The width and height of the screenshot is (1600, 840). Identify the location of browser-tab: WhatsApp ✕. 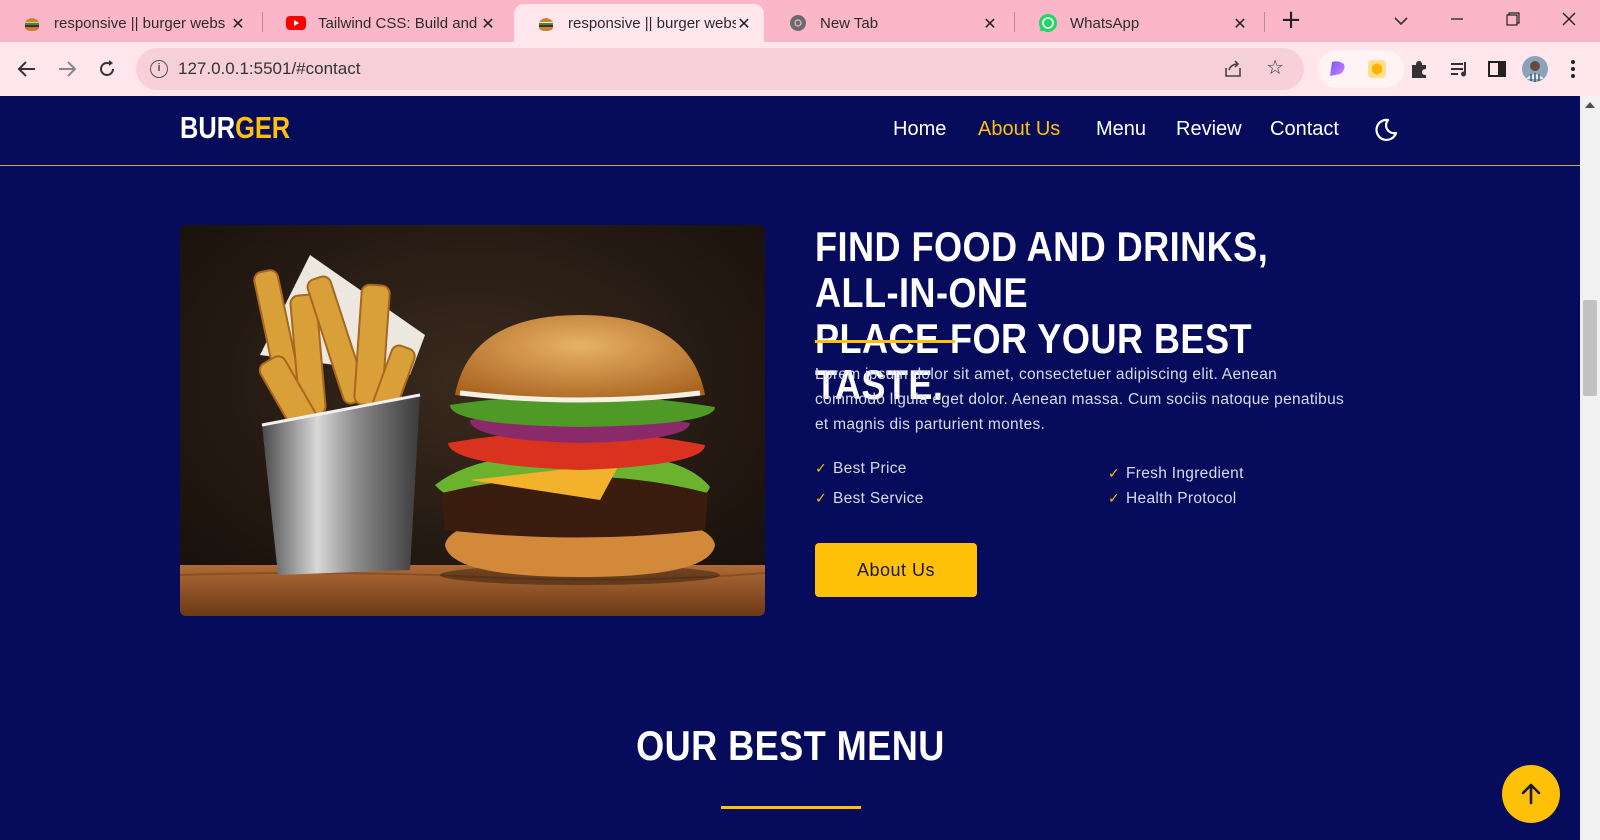
(1138, 23).